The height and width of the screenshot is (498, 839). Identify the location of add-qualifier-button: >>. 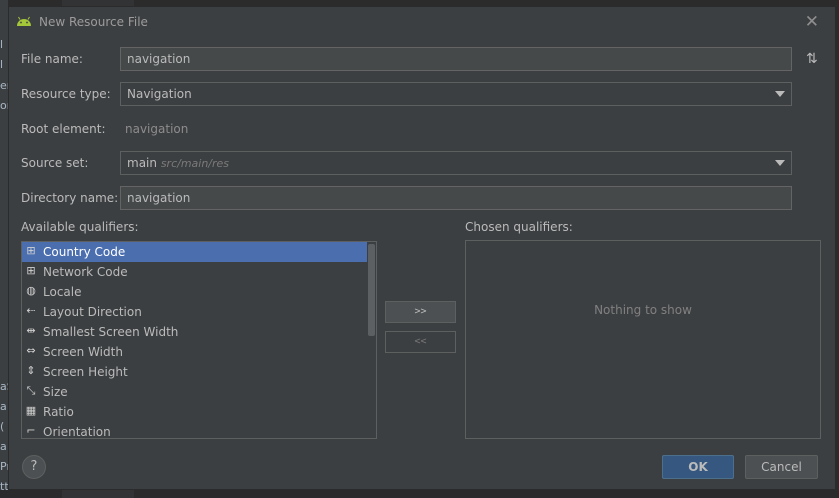
(420, 312).